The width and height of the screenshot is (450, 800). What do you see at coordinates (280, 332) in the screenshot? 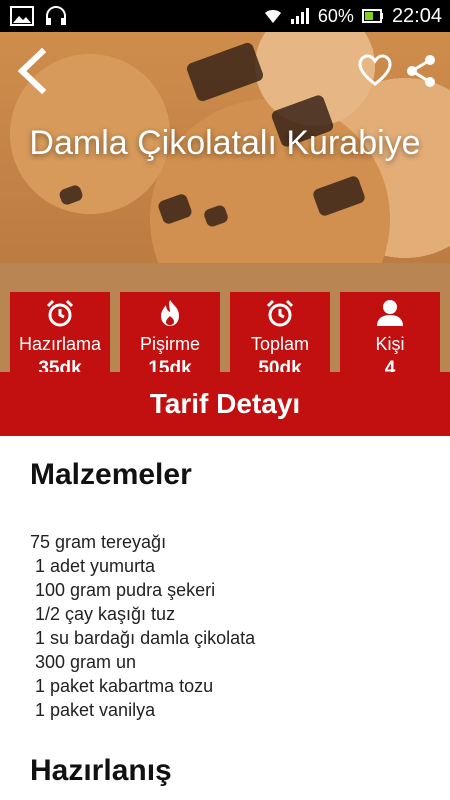
I see `stat-card-total: Toplam 50dk` at bounding box center [280, 332].